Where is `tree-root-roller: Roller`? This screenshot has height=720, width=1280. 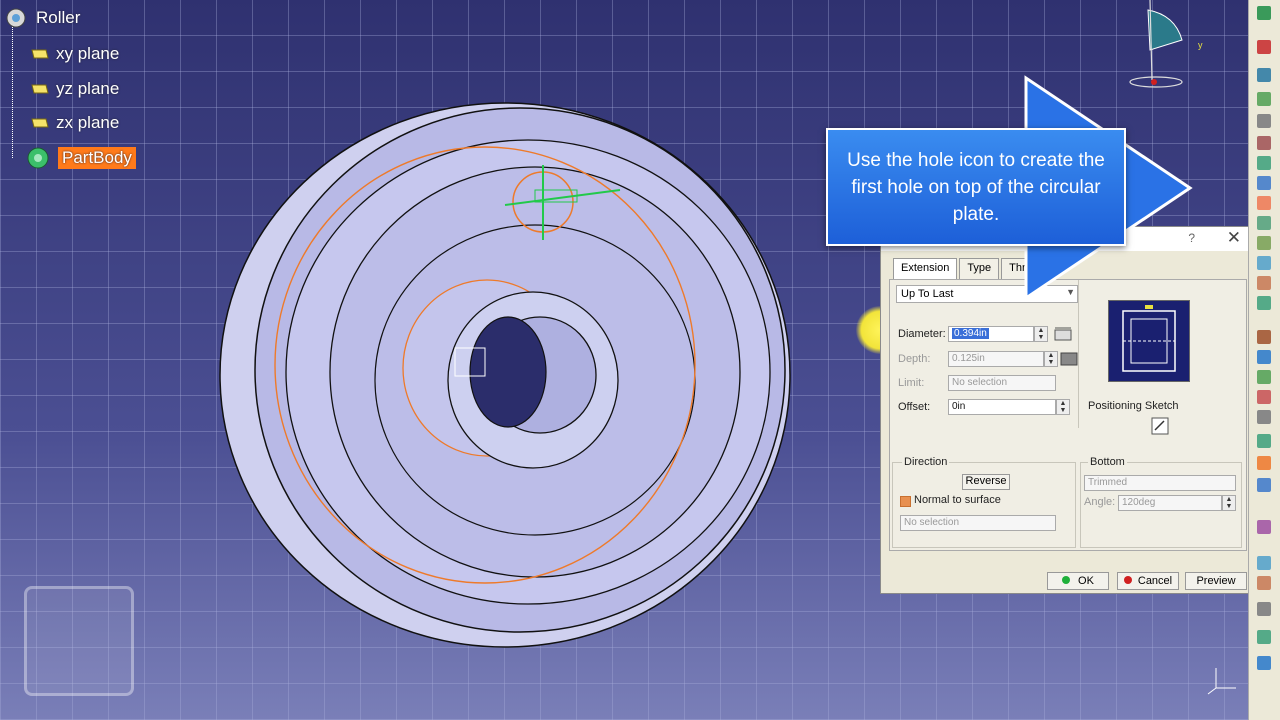 tree-root-roller: Roller is located at coordinates (42, 18).